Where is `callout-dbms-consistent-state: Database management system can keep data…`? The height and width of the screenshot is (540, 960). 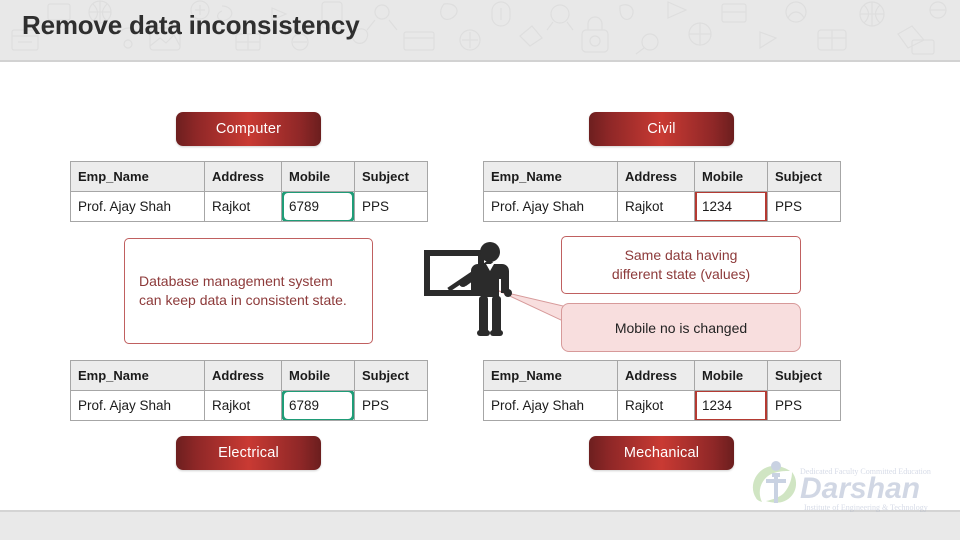 callout-dbms-consistent-state: Database management system can keep data… is located at coordinates (248, 291).